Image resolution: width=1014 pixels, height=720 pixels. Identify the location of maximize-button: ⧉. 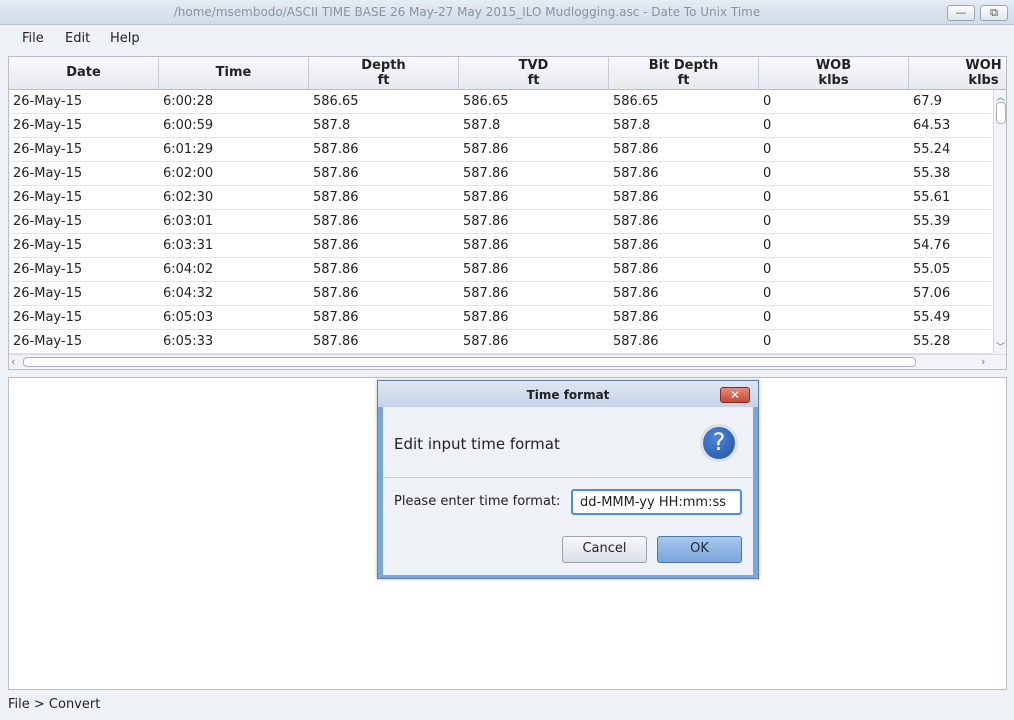
(994, 13).